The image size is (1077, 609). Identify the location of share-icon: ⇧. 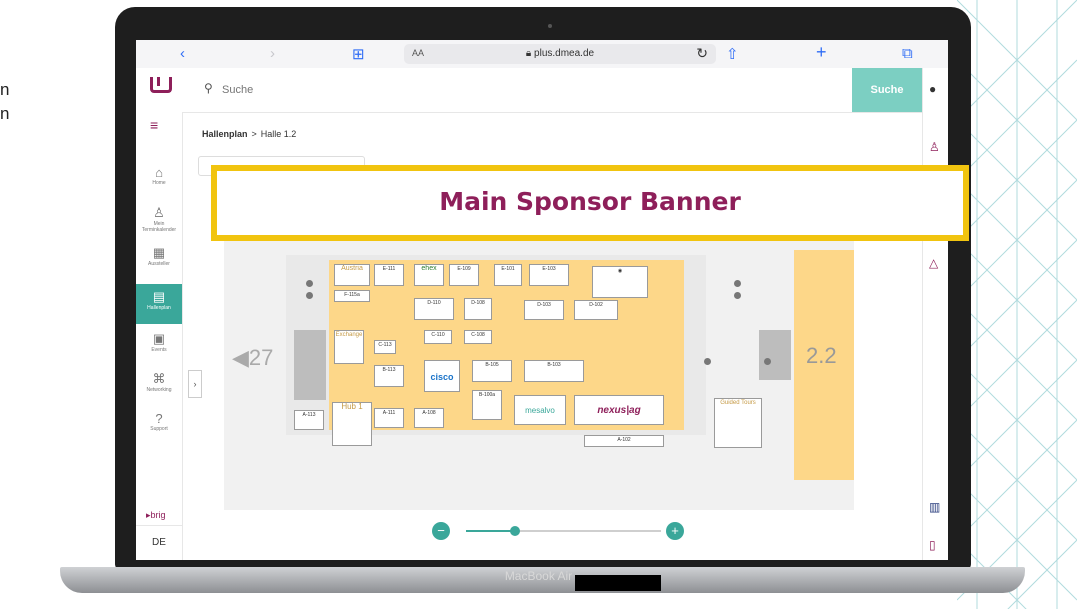
(732, 54).